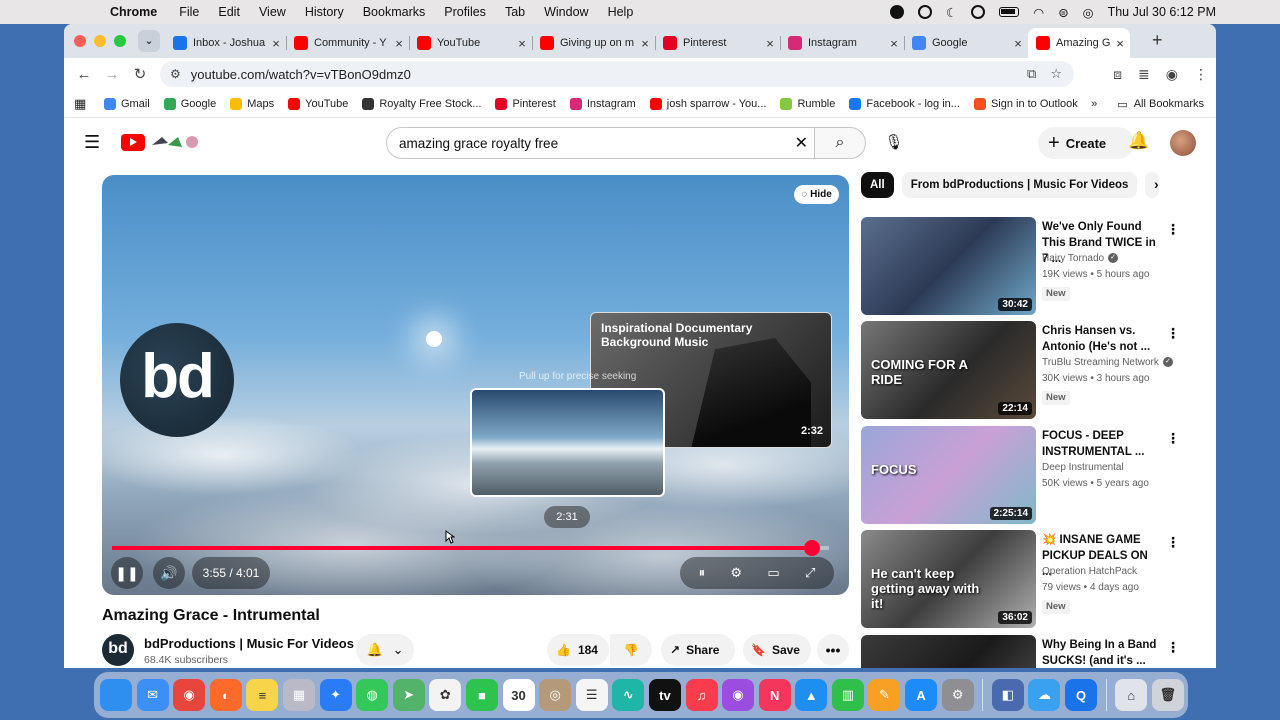 The image size is (1280, 720). I want to click on contacts-icon: ◎, so click(555, 695).